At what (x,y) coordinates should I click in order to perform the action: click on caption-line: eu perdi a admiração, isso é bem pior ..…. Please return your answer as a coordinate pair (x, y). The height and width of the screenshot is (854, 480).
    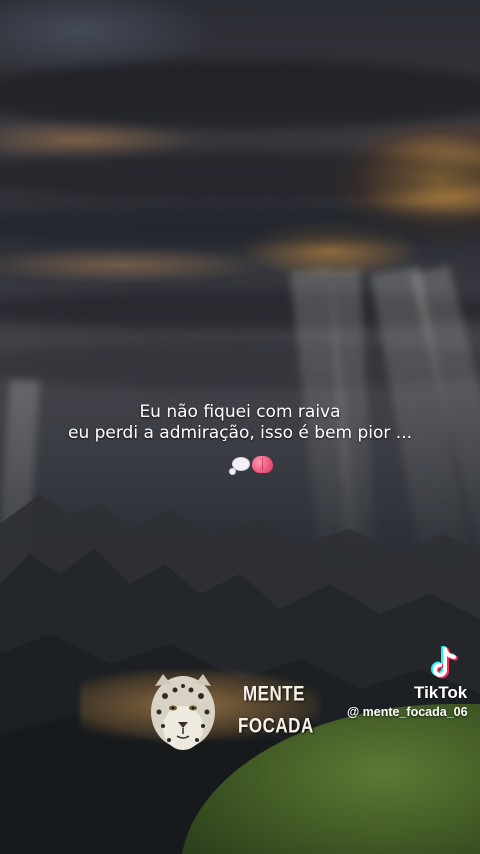
    Looking at the image, I should click on (240, 433).